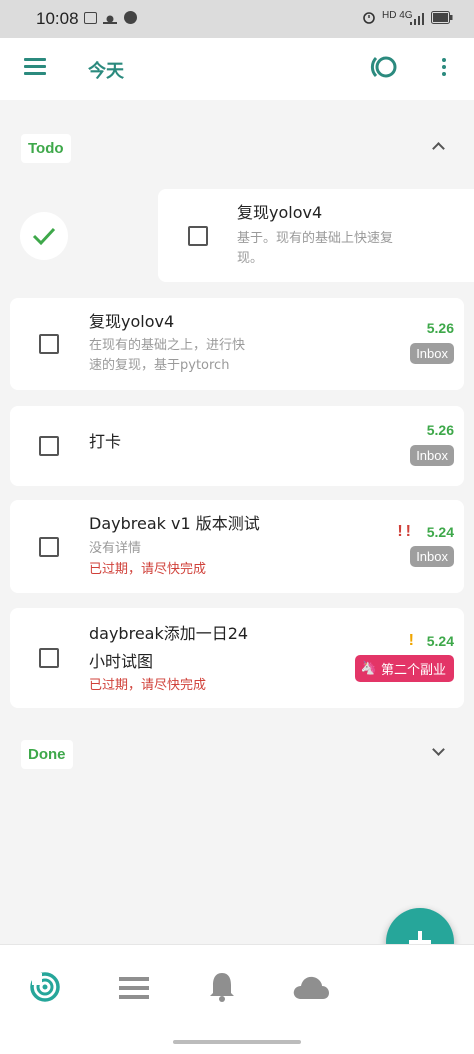  Describe the element at coordinates (90, 18) in the screenshot. I see `gallery-icon` at that location.